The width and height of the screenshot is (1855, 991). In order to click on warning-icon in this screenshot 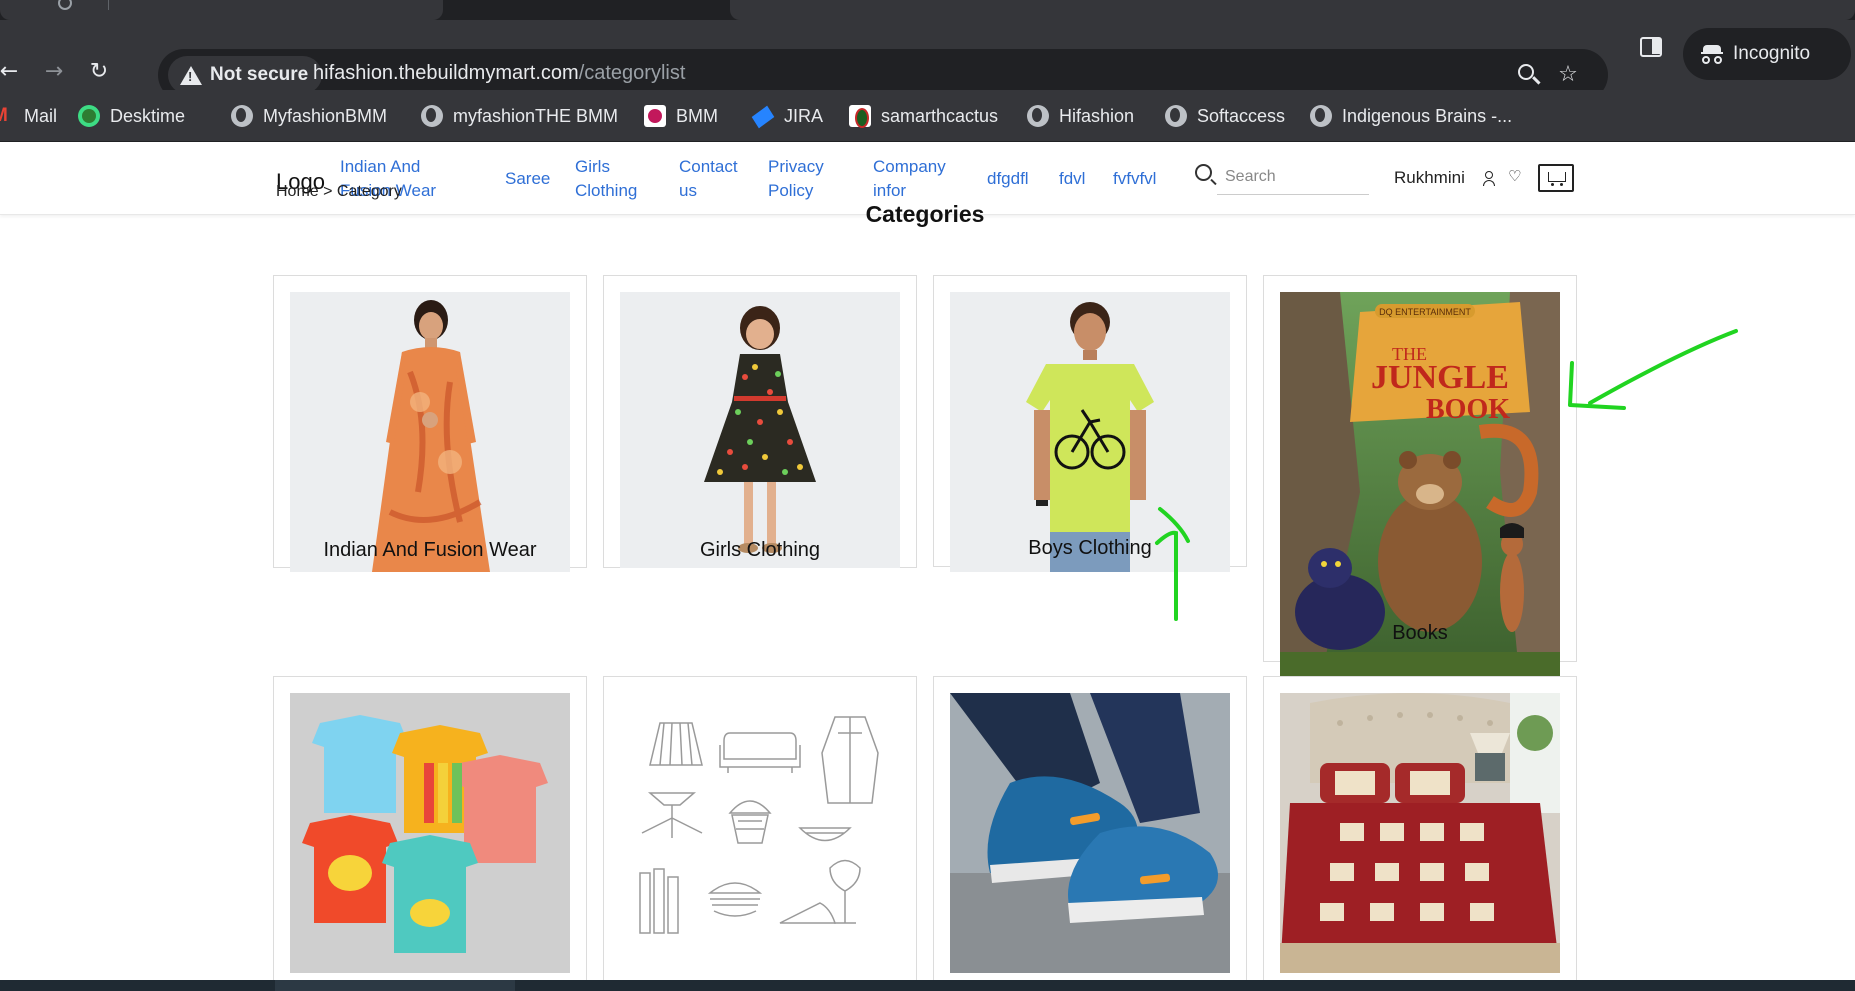, I will do `click(191, 75)`.